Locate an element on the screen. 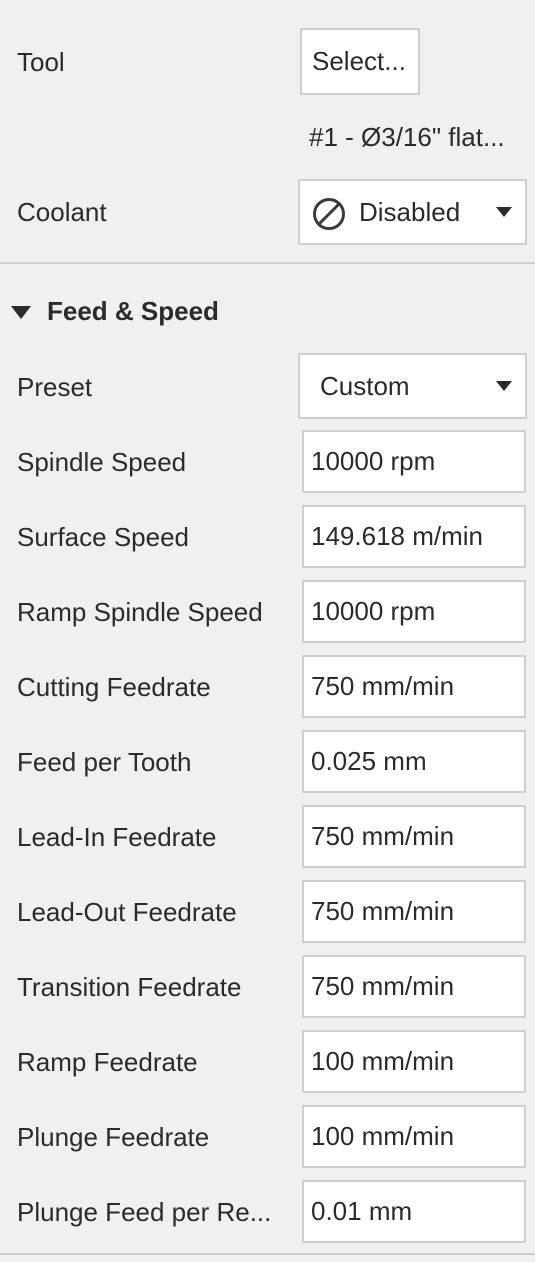 Image resolution: width=535 pixels, height=1262 pixels. plunge-feedrate-label: Plunge Feedrate is located at coordinates (113, 1137).